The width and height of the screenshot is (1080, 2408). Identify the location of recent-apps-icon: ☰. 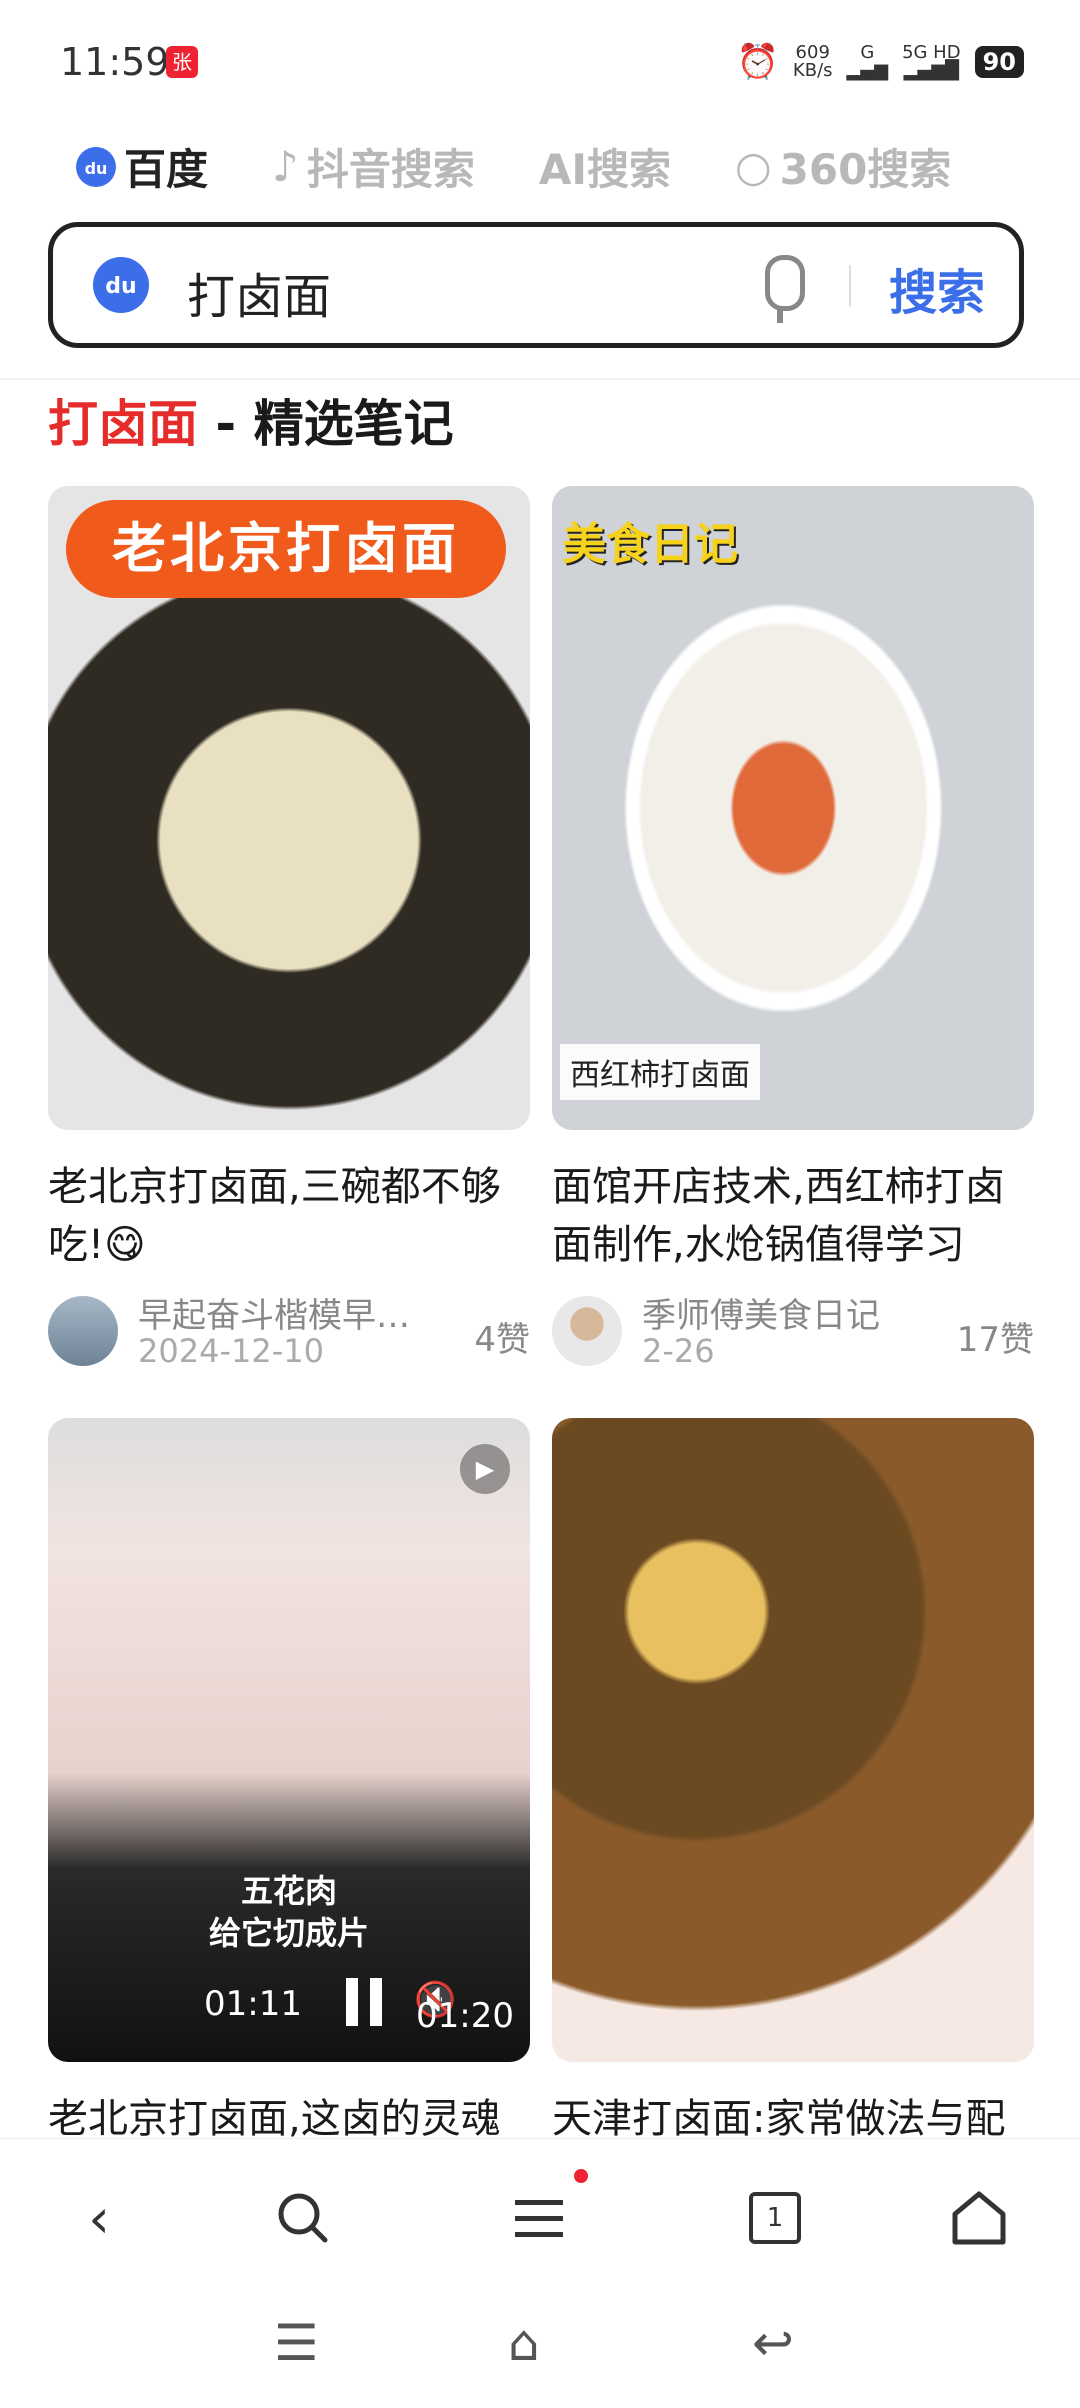
(296, 2343).